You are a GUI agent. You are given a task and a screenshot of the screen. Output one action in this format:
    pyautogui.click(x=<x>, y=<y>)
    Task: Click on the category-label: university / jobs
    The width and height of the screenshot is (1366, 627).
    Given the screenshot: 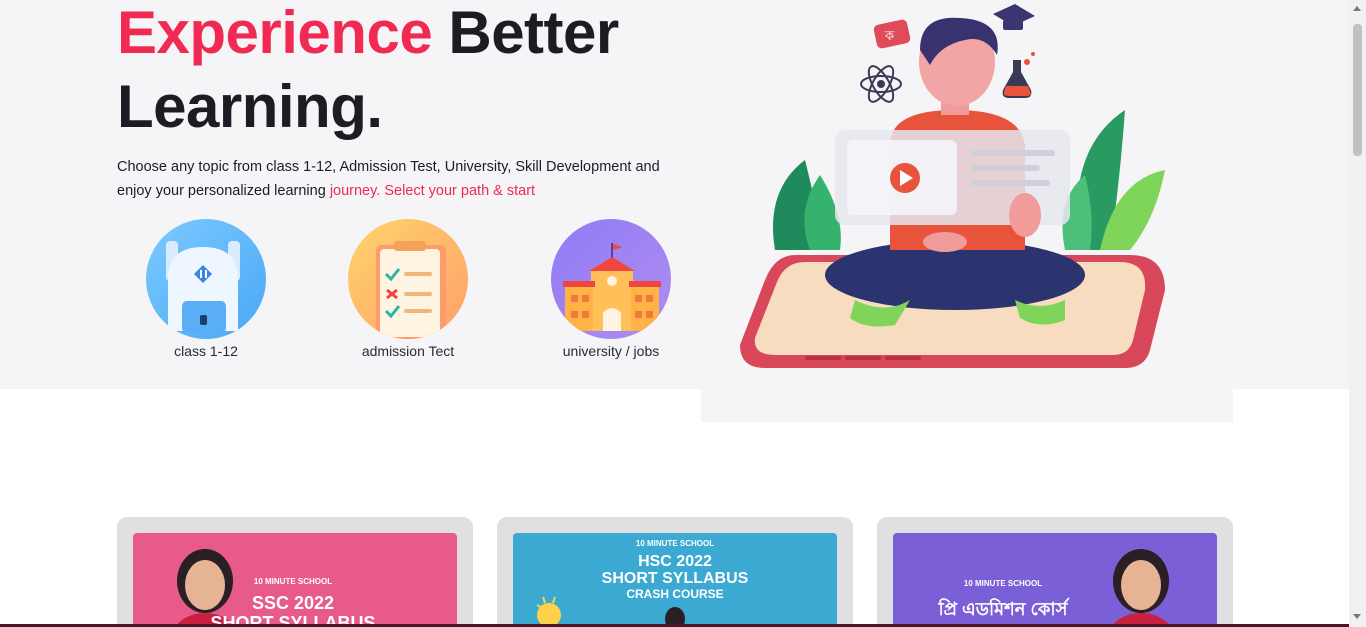 What is the action you would take?
    pyautogui.click(x=611, y=351)
    